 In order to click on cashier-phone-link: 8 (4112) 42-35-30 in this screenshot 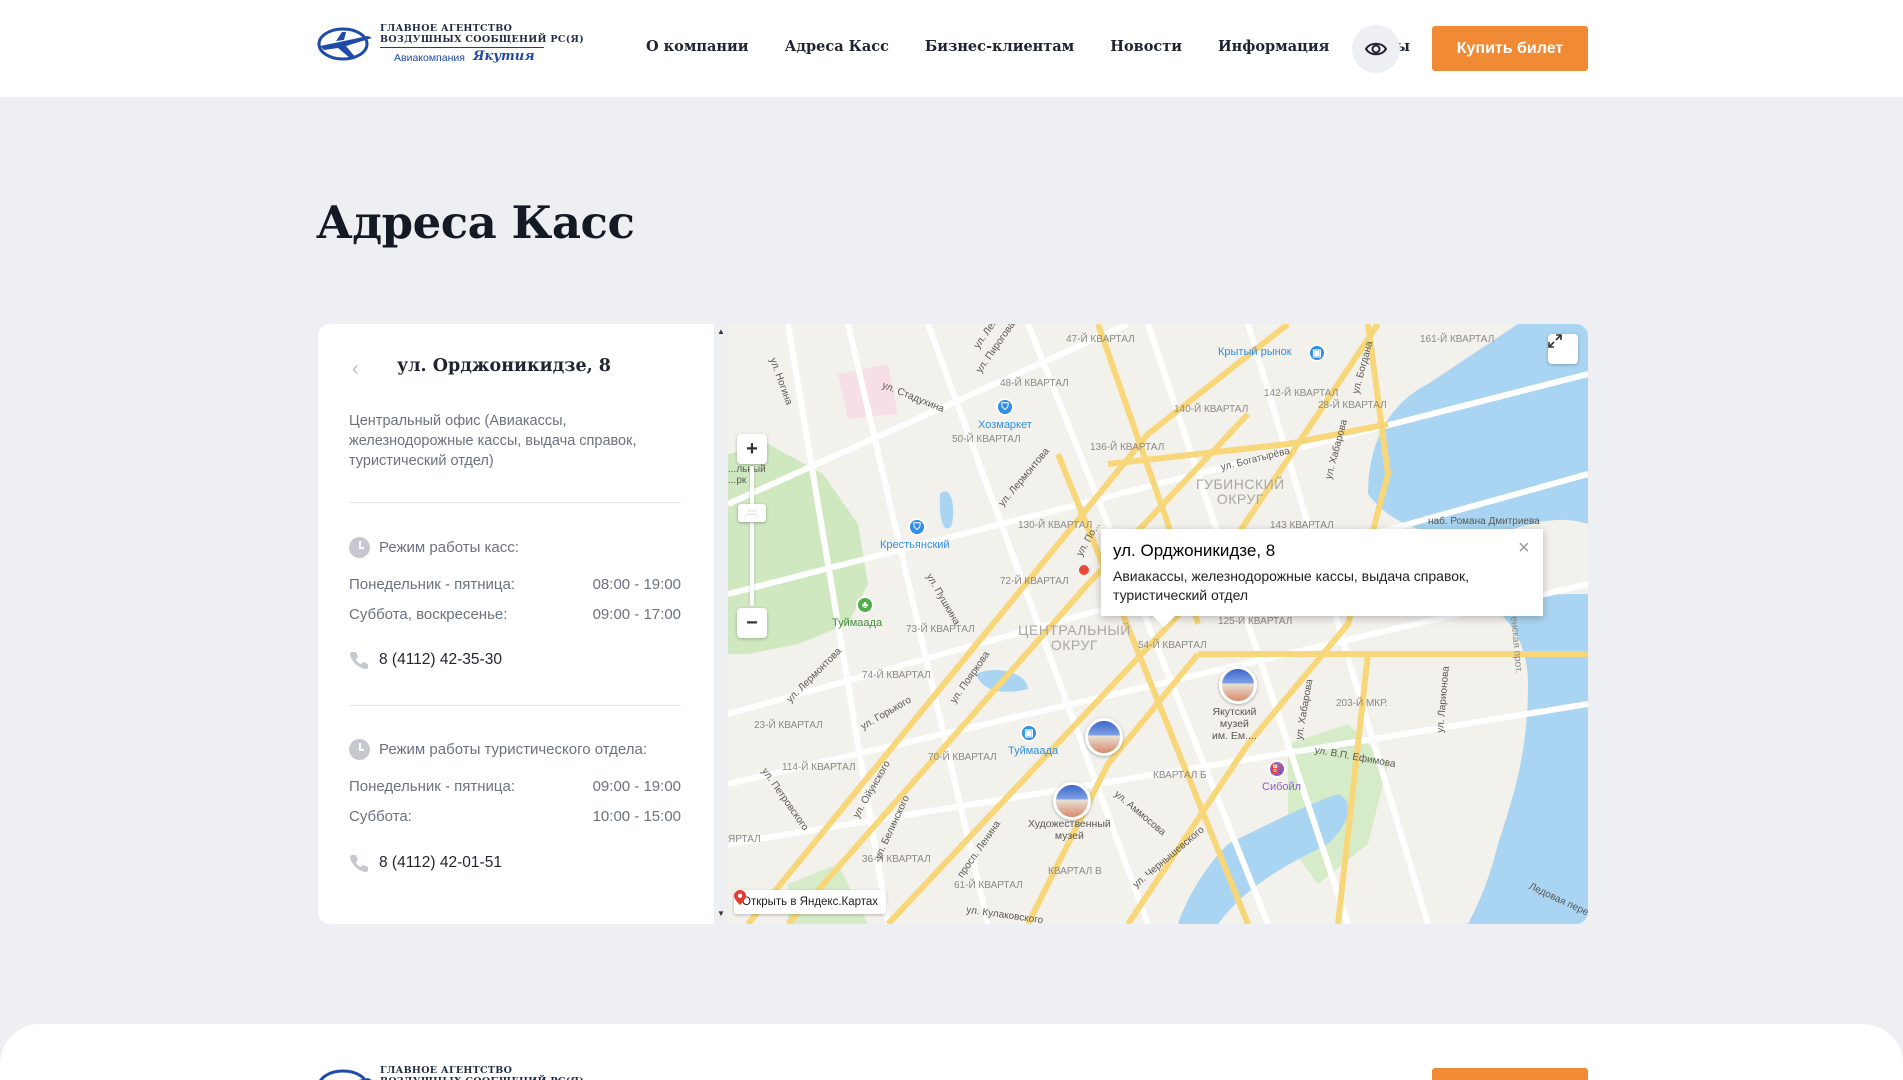, I will do `click(425, 660)`.